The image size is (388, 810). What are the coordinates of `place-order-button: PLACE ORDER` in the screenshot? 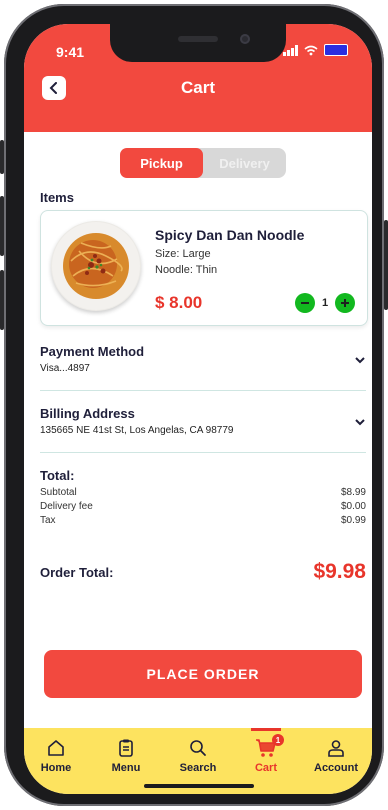 It's located at (203, 674).